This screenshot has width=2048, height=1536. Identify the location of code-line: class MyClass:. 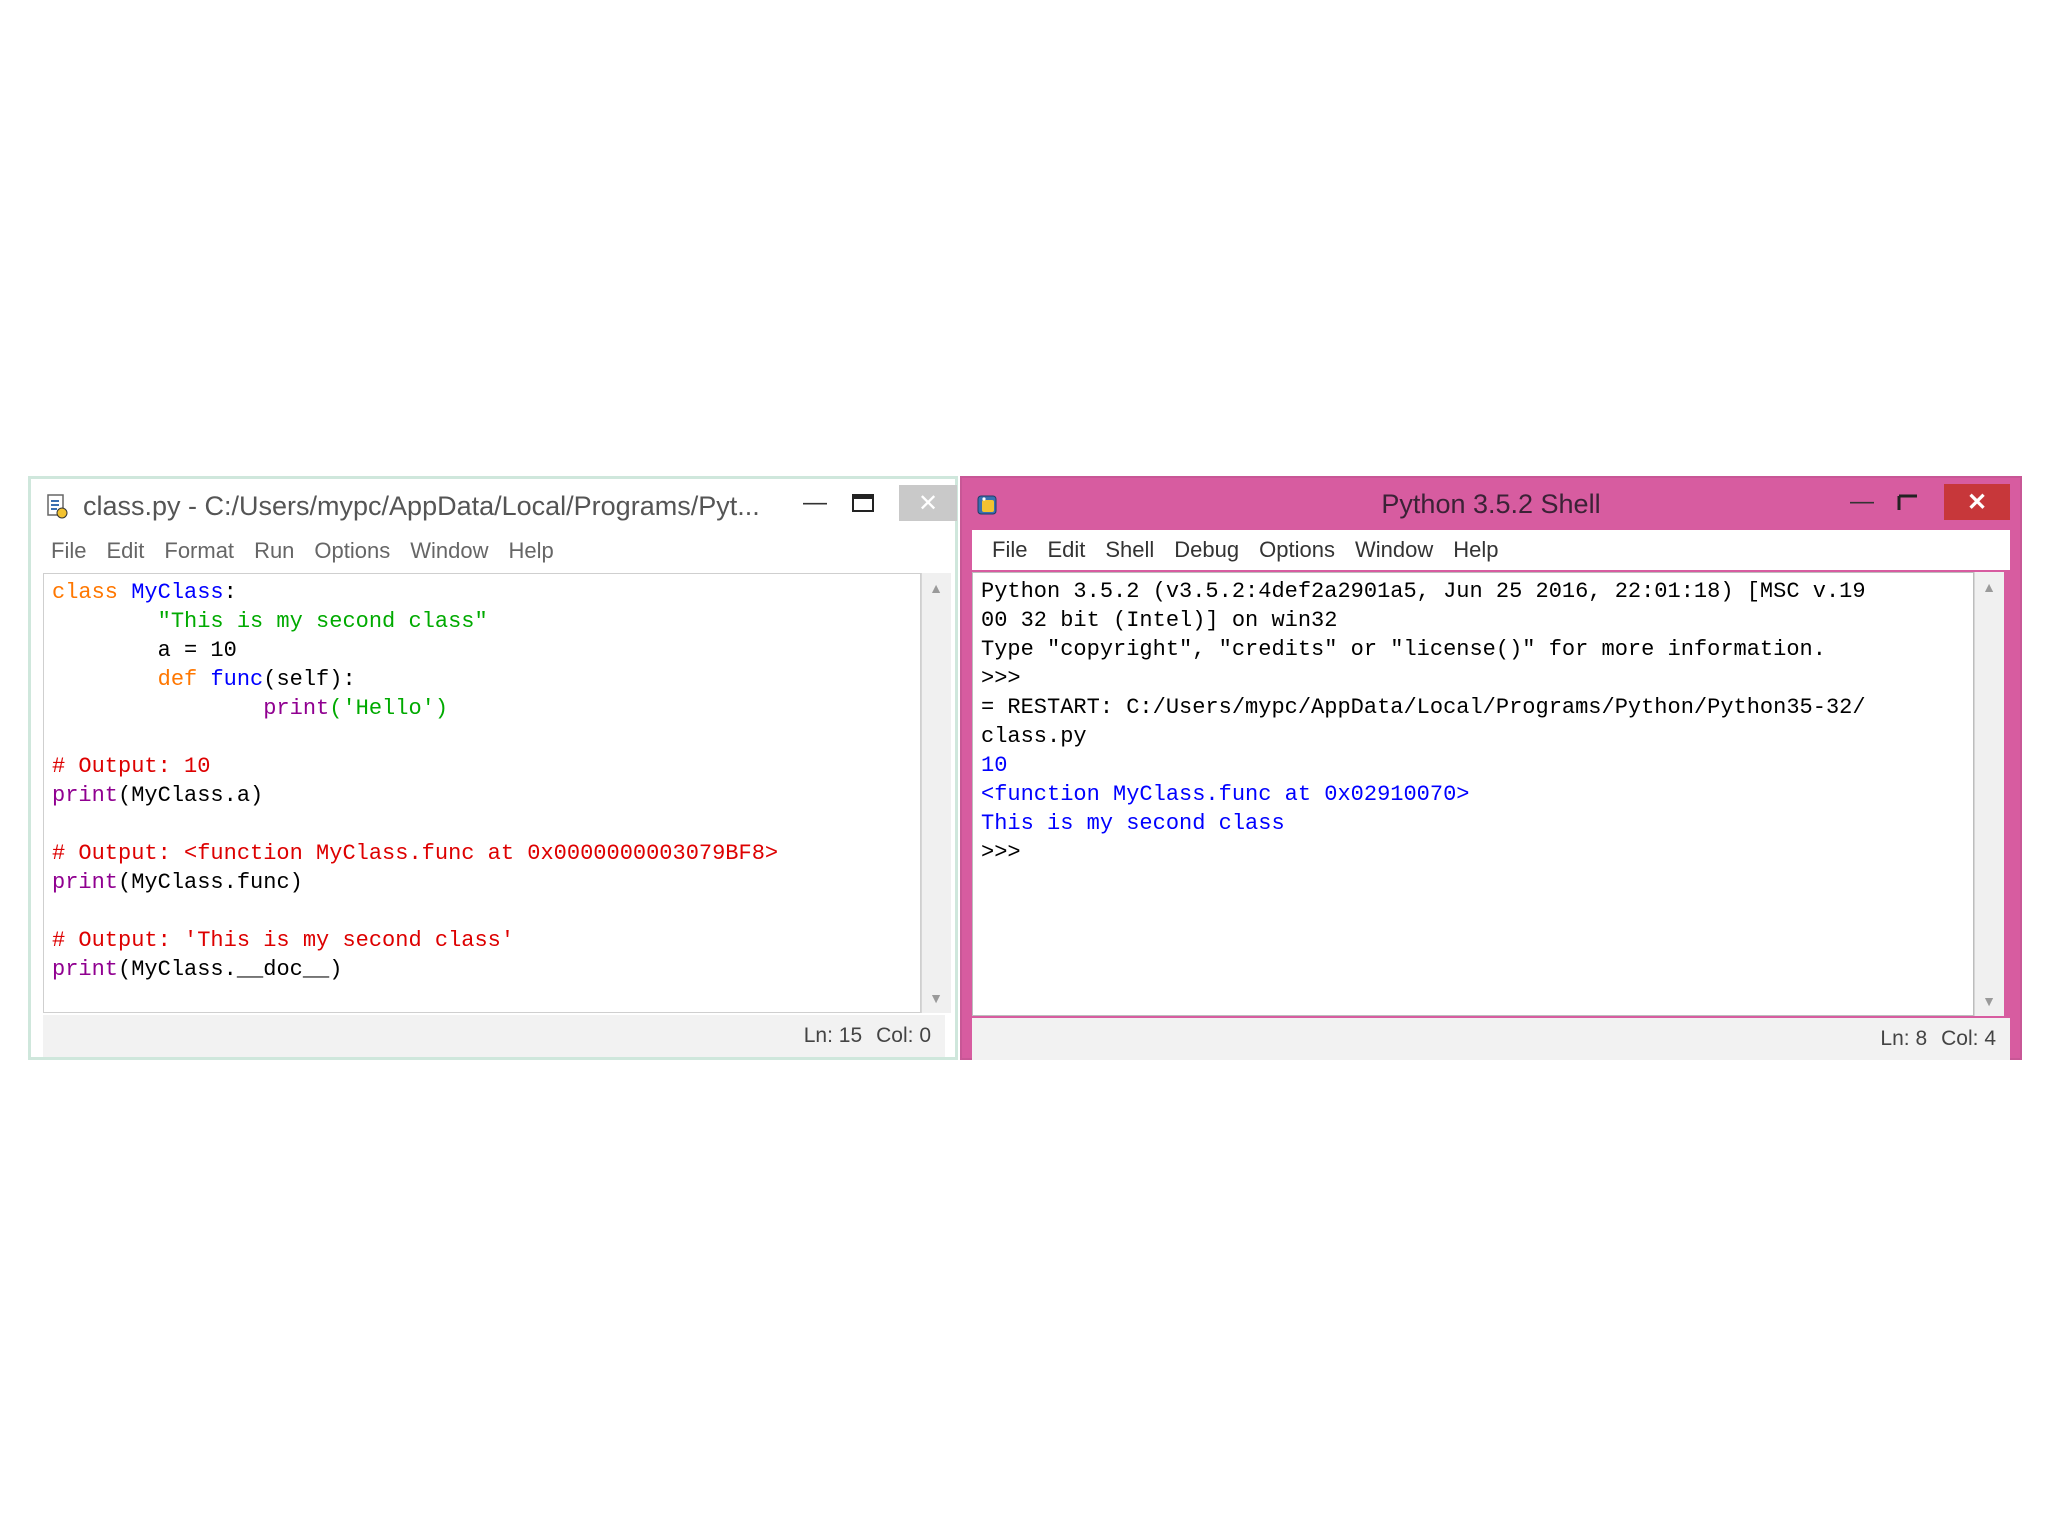
(415, 592).